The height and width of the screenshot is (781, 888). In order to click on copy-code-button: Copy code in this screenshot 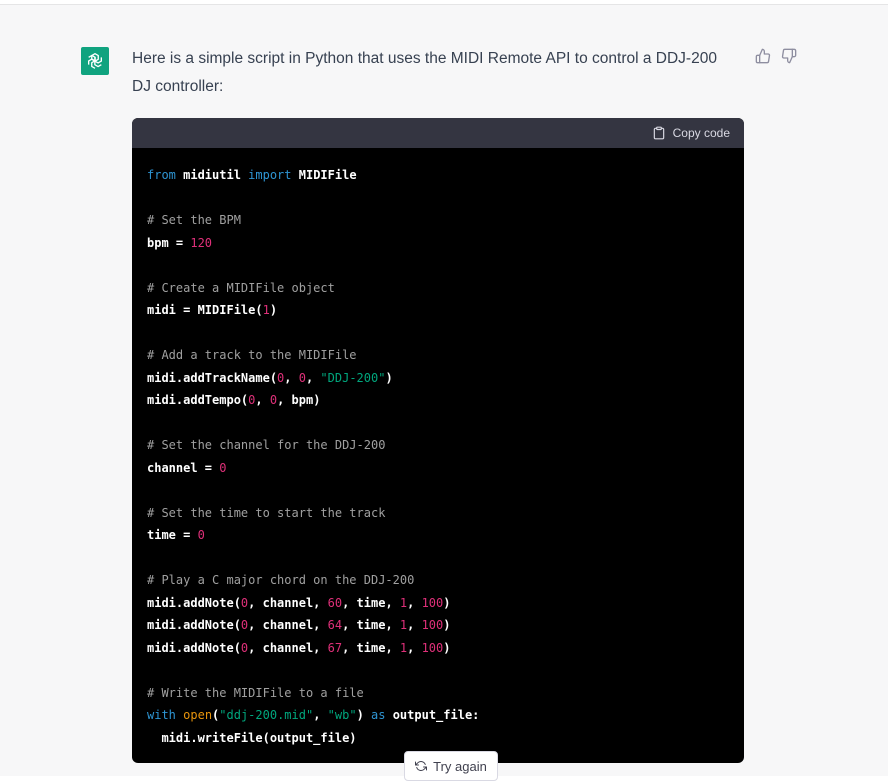, I will do `click(691, 133)`.